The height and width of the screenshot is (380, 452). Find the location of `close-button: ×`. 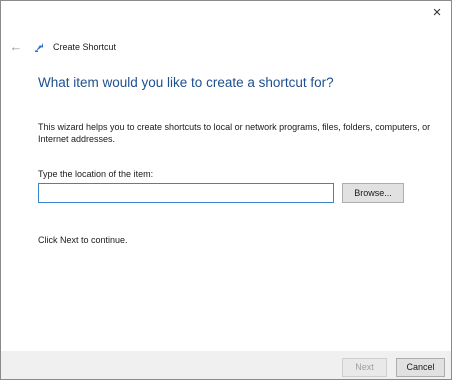

close-button: × is located at coordinates (437, 13).